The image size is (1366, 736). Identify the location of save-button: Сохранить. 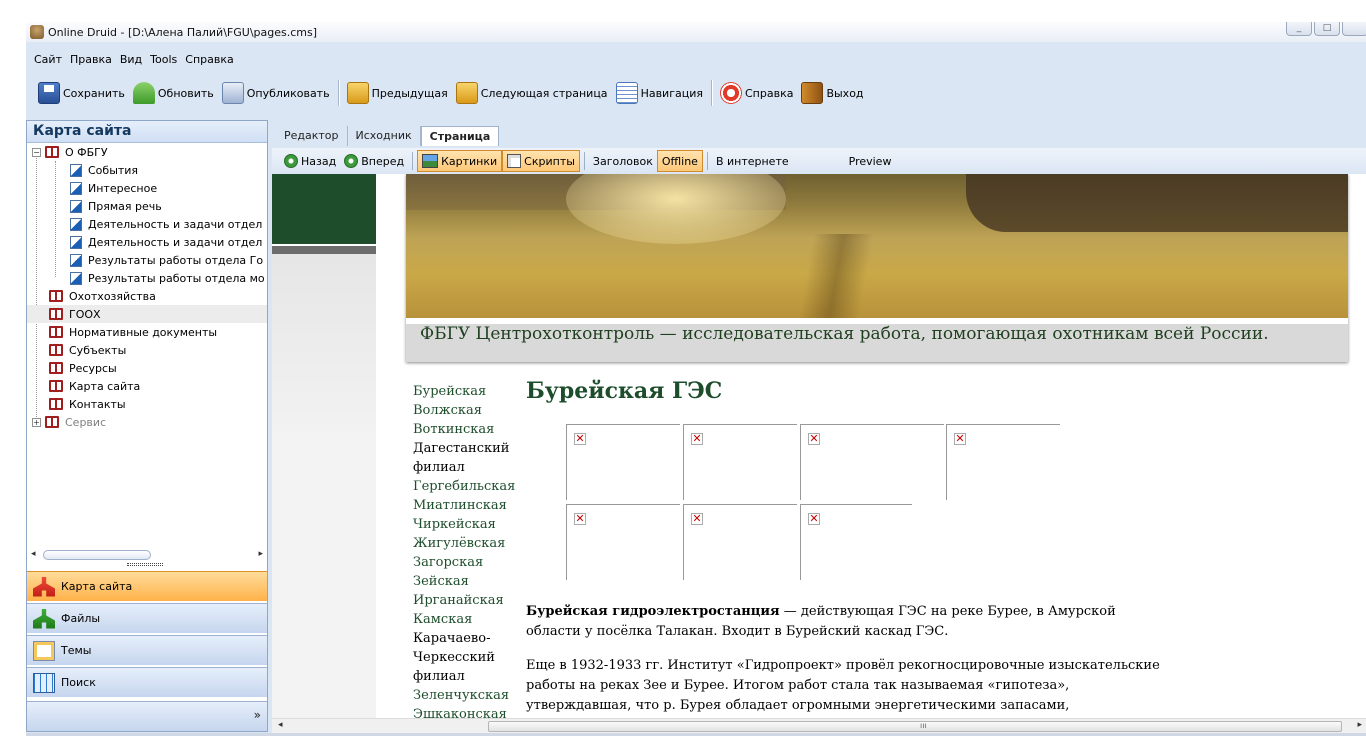
(81, 93).